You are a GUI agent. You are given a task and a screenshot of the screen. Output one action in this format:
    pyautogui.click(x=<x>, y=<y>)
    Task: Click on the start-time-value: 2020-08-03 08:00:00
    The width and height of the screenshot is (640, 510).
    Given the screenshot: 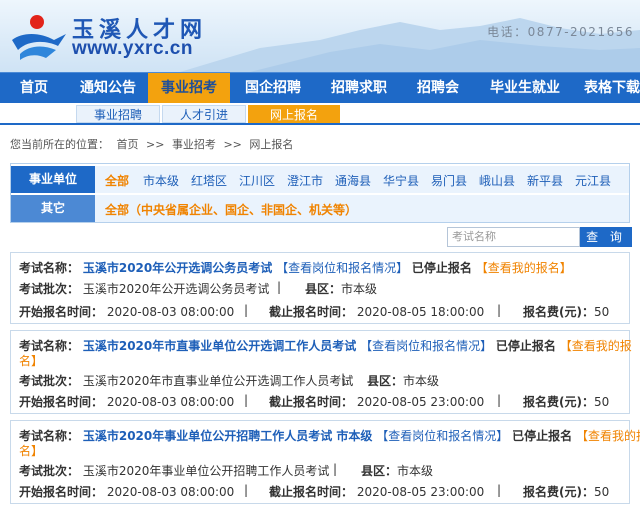 What is the action you would take?
    pyautogui.click(x=170, y=492)
    